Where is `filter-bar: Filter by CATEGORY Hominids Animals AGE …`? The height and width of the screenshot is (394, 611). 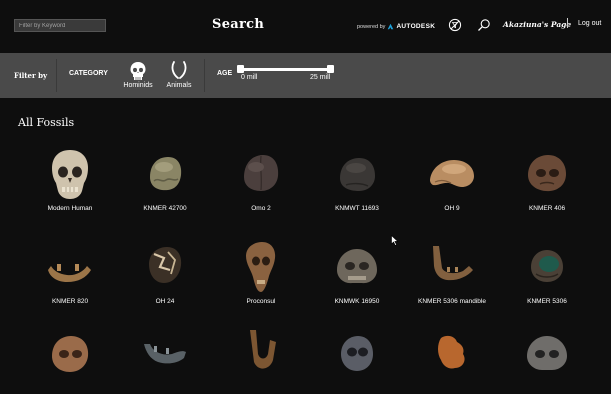 filter-bar: Filter by CATEGORY Hominids Animals AGE … is located at coordinates (305, 75).